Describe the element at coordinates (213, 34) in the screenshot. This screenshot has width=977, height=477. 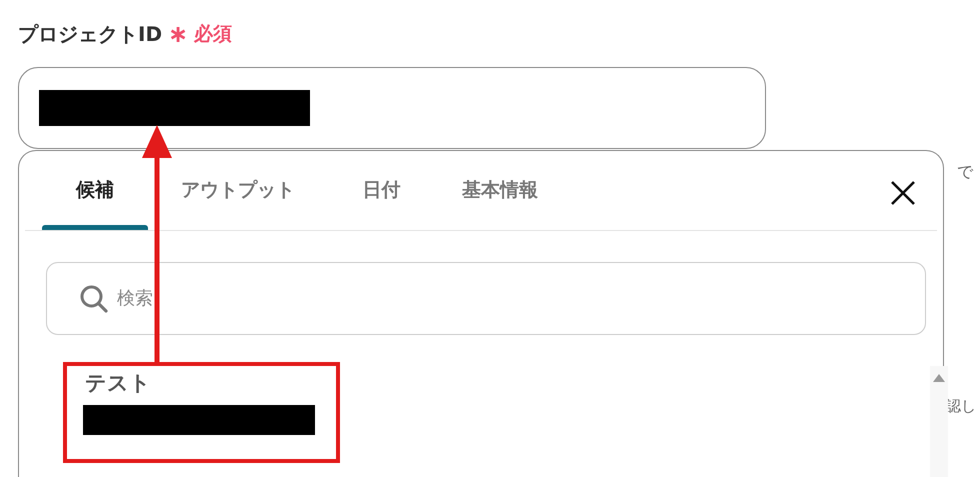
I see `required-label: 必須` at that location.